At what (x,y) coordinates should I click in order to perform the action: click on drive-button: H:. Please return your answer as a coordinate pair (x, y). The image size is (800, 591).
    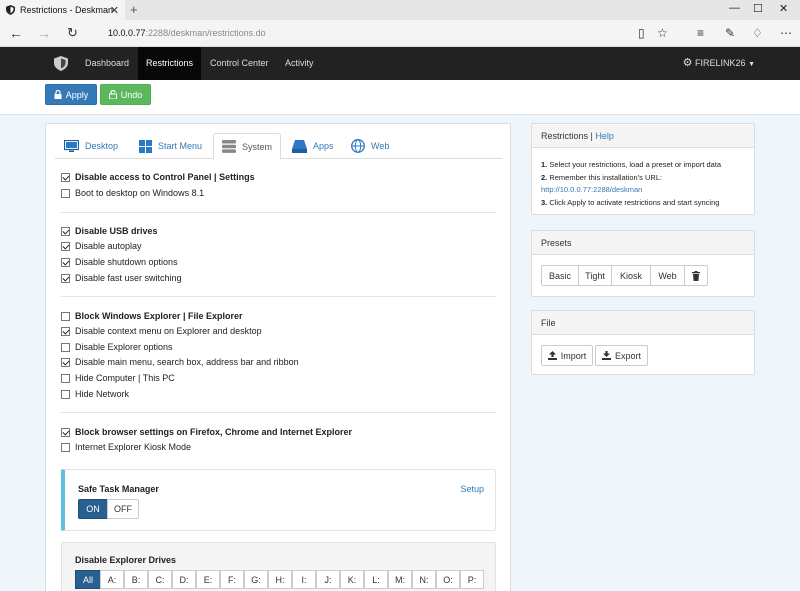
    Looking at the image, I should click on (280, 579).